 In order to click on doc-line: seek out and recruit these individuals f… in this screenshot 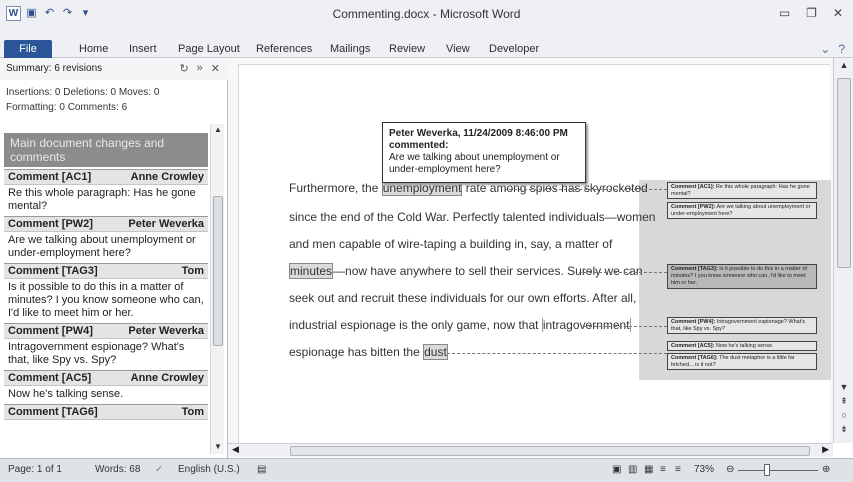, I will do `click(462, 298)`.